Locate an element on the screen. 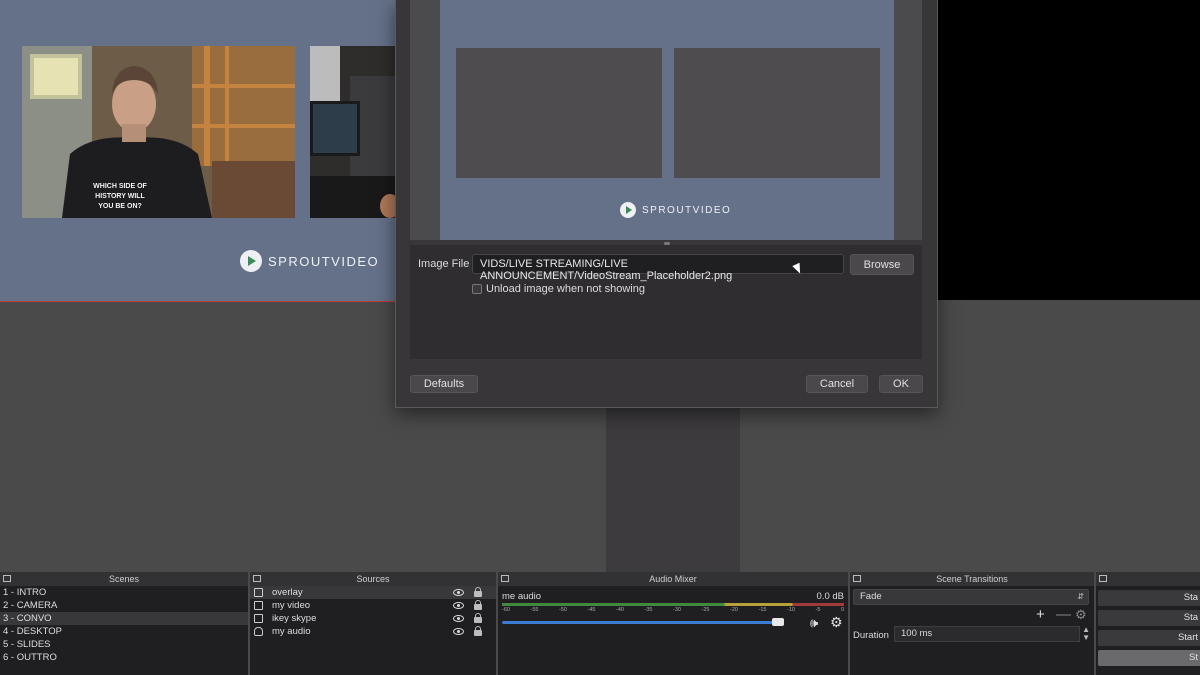 This screenshot has width=1200, height=675. cancel-button: Cancel is located at coordinates (837, 384).